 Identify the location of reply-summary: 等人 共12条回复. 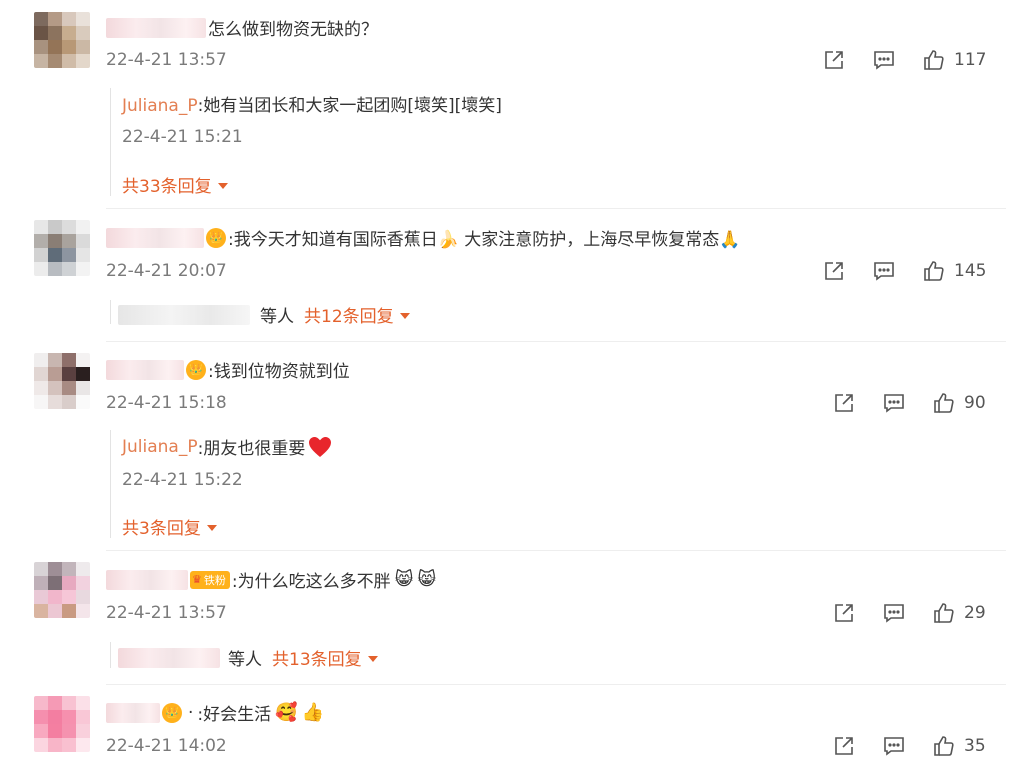
(264, 314).